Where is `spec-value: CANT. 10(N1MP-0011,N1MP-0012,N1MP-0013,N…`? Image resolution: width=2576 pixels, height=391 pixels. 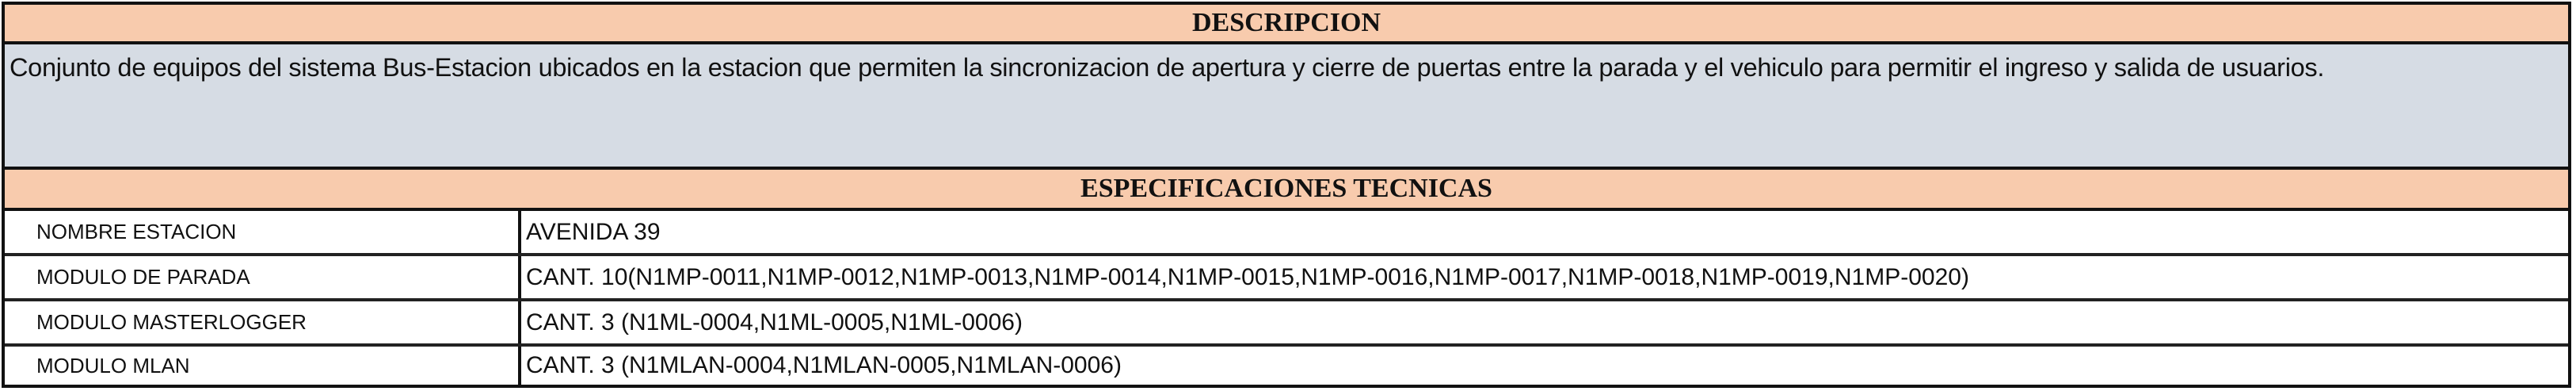
spec-value: CANT. 10(N1MP-0011,N1MP-0012,N1MP-0013,N… is located at coordinates (1248, 276).